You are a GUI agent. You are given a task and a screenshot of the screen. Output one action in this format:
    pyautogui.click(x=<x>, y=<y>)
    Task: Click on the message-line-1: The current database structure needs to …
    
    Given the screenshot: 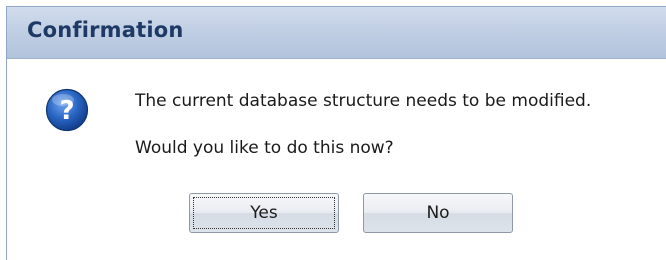 What is the action you would take?
    pyautogui.click(x=363, y=101)
    